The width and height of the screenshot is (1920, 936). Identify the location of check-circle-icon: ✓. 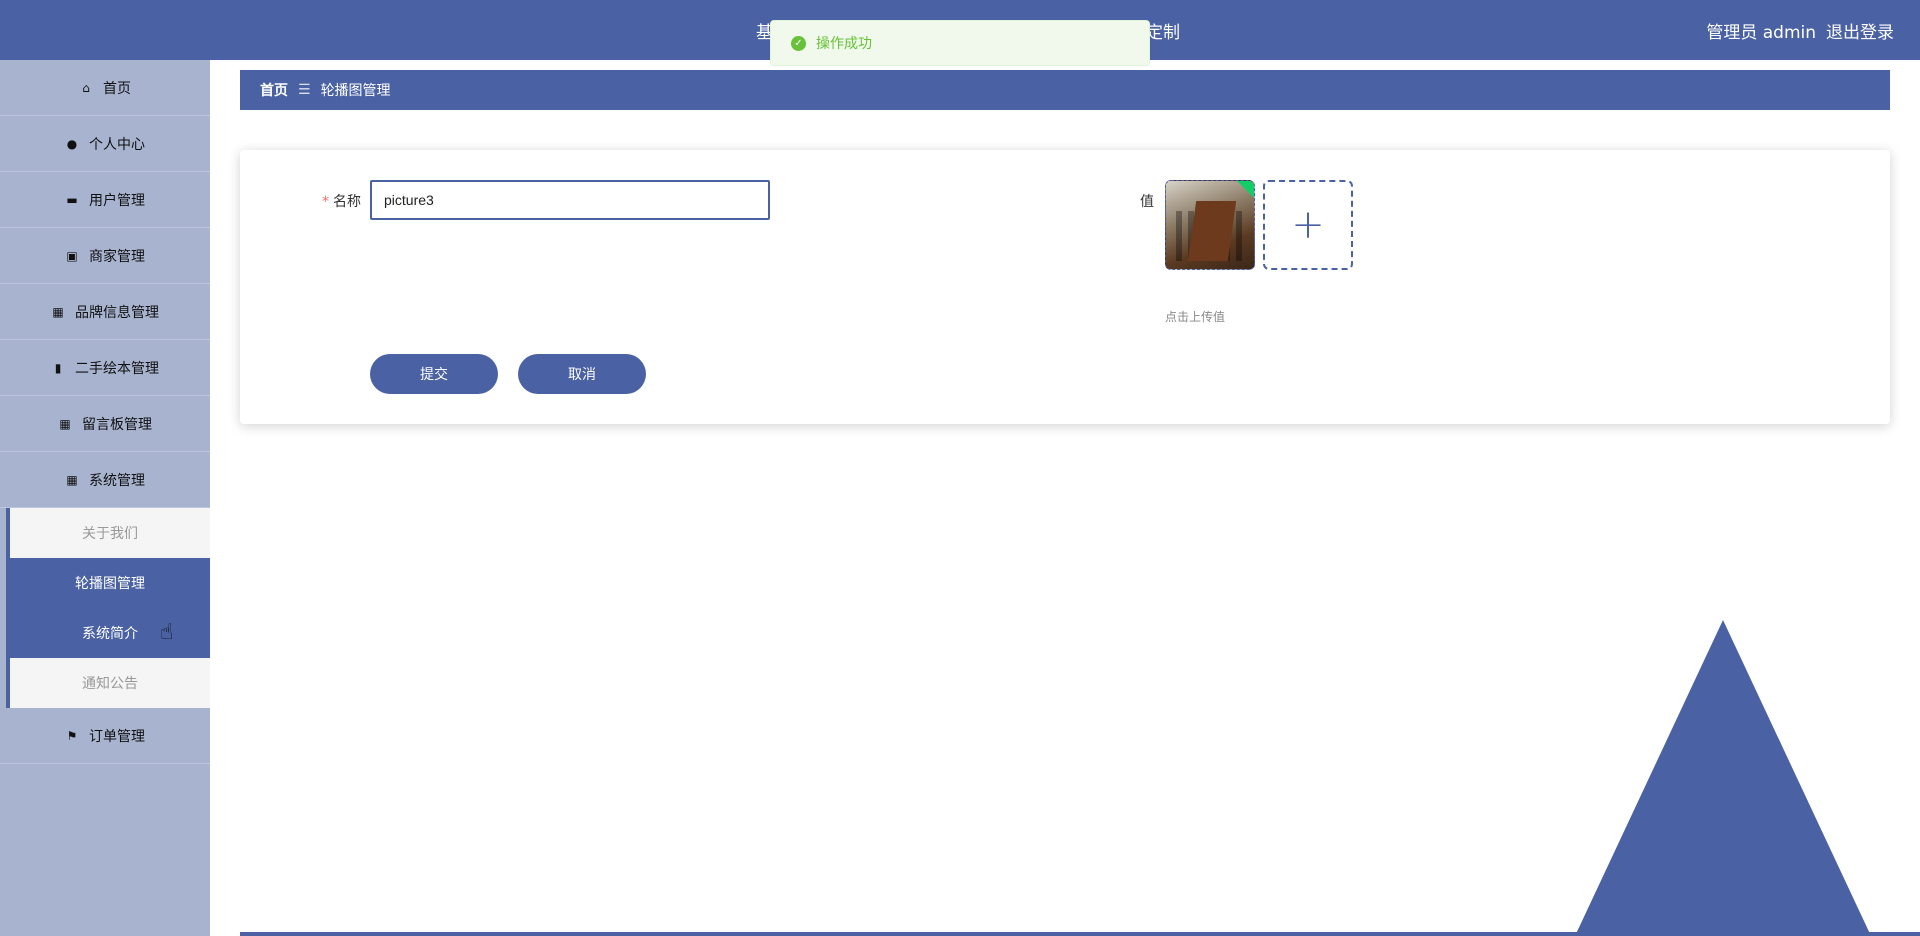
(798, 43).